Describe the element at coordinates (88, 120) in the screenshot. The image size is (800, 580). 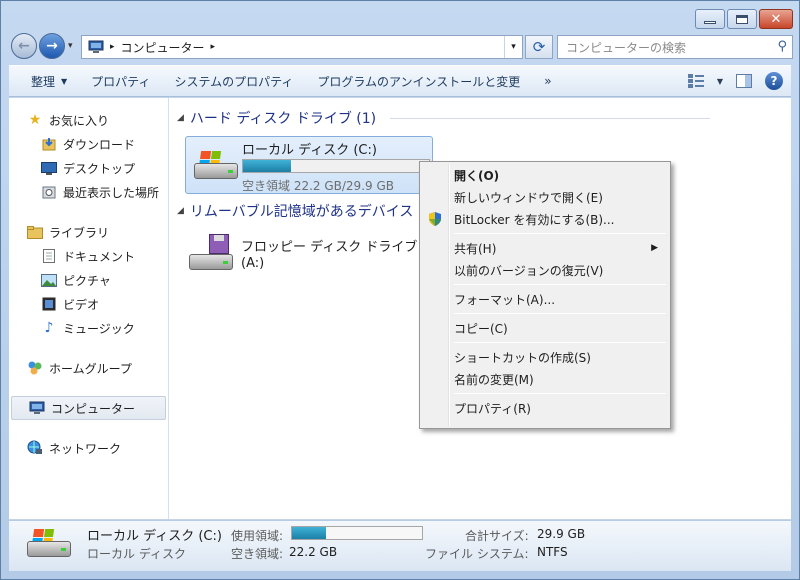
I see `sidebar-item-favorites: ★ お気に入り` at that location.